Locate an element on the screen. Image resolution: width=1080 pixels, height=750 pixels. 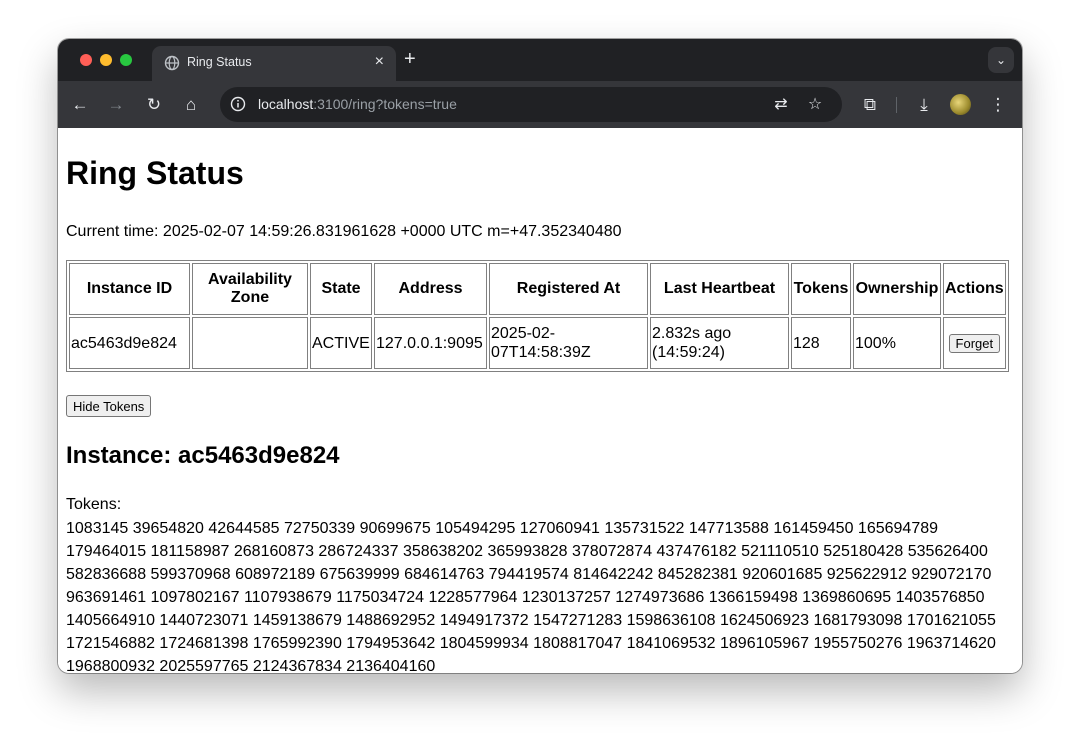
cell-tokens: 128 is located at coordinates (821, 343).